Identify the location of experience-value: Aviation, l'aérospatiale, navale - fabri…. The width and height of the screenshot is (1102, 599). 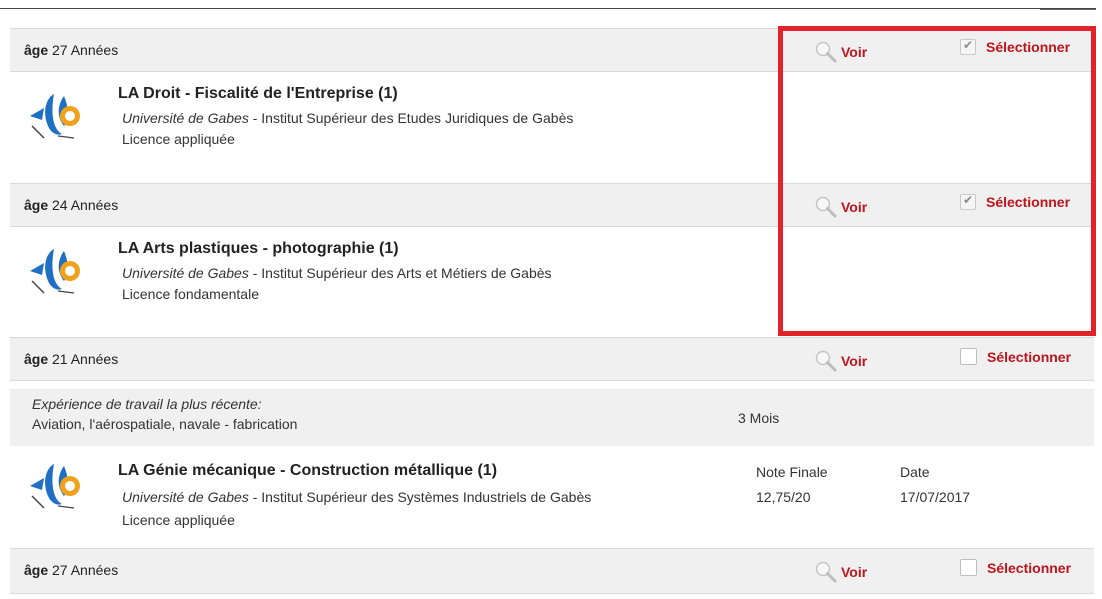
(165, 424).